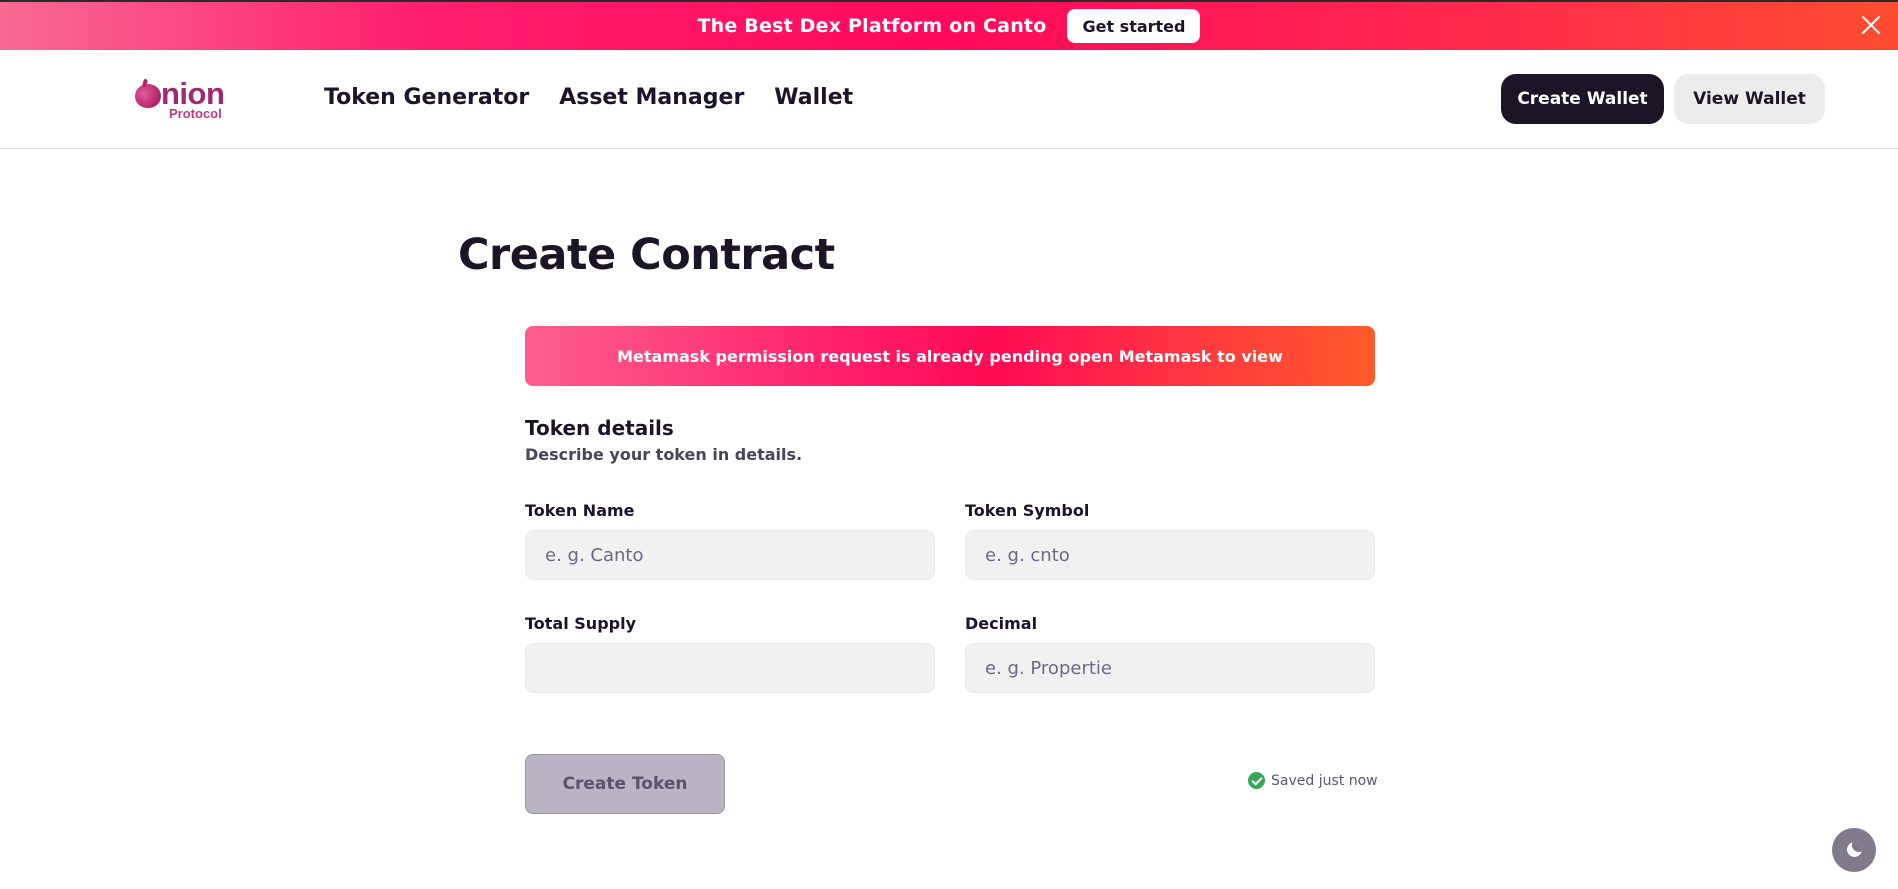 Image resolution: width=1898 pixels, height=889 pixels. Describe the element at coordinates (730, 555) in the screenshot. I see `token-name-input` at that location.